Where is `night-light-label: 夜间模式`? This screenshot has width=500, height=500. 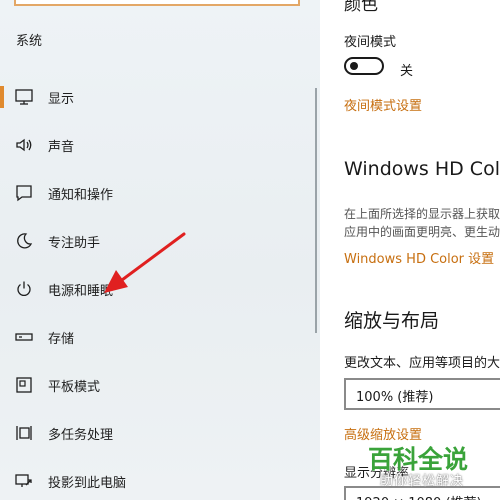
night-light-label: 夜间模式 is located at coordinates (370, 42).